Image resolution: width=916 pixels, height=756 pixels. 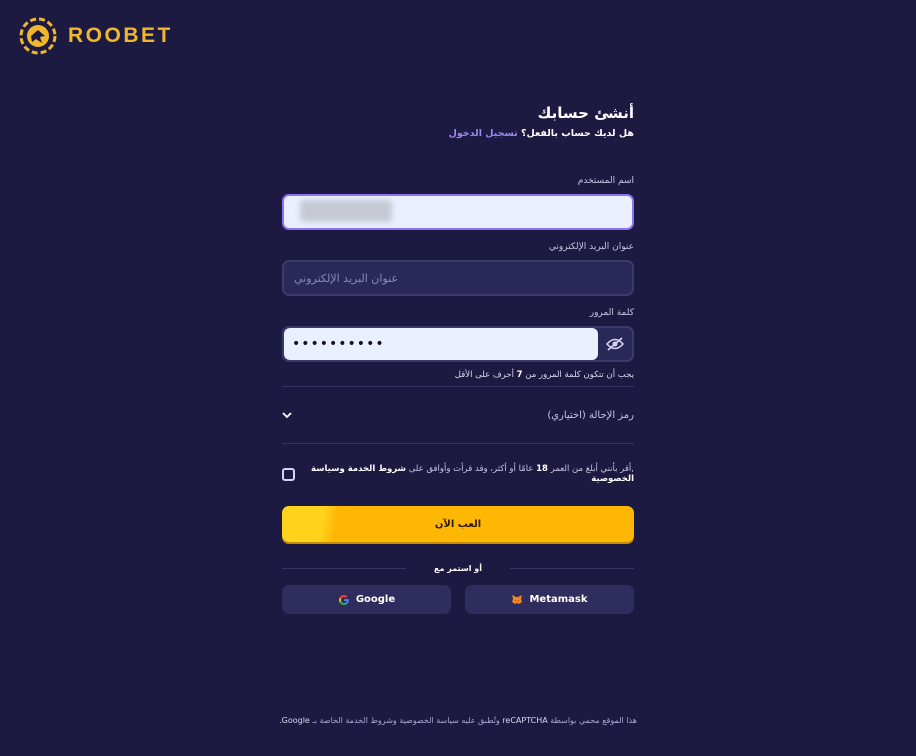 What do you see at coordinates (346, 278) in the screenshot?
I see `email-placeholder: عنوان البريد الإلكتروني` at bounding box center [346, 278].